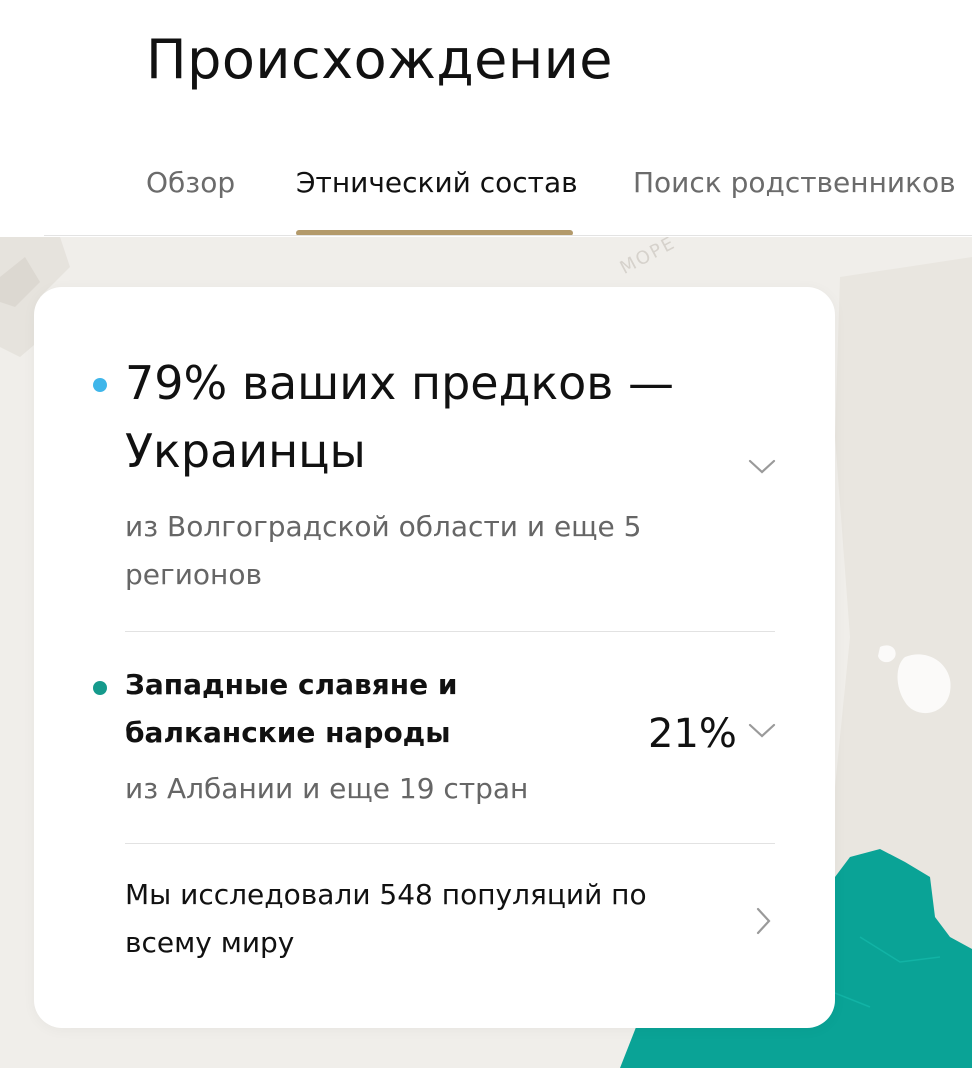 Image resolution: width=972 pixels, height=1068 pixels. Describe the element at coordinates (100, 385) in the screenshot. I see `primary-ethnicity-dot` at that location.